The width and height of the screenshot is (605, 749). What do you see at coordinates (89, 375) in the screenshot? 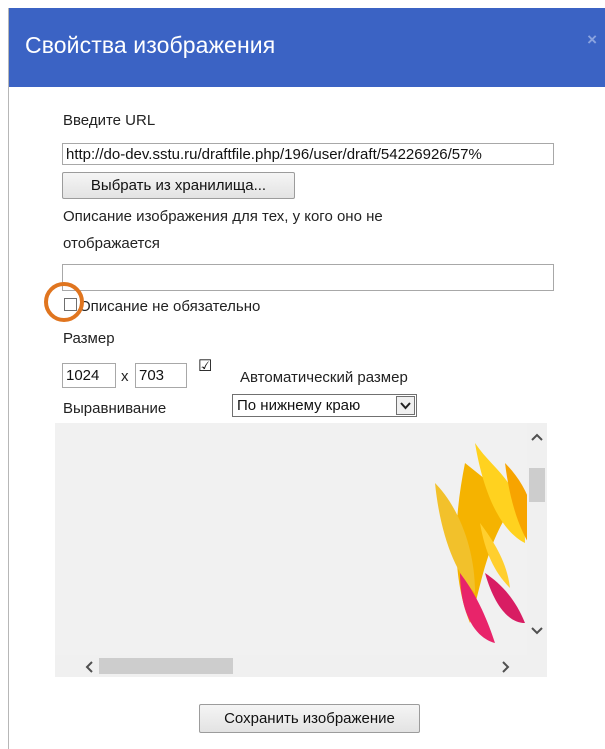
I see `width-input` at bounding box center [89, 375].